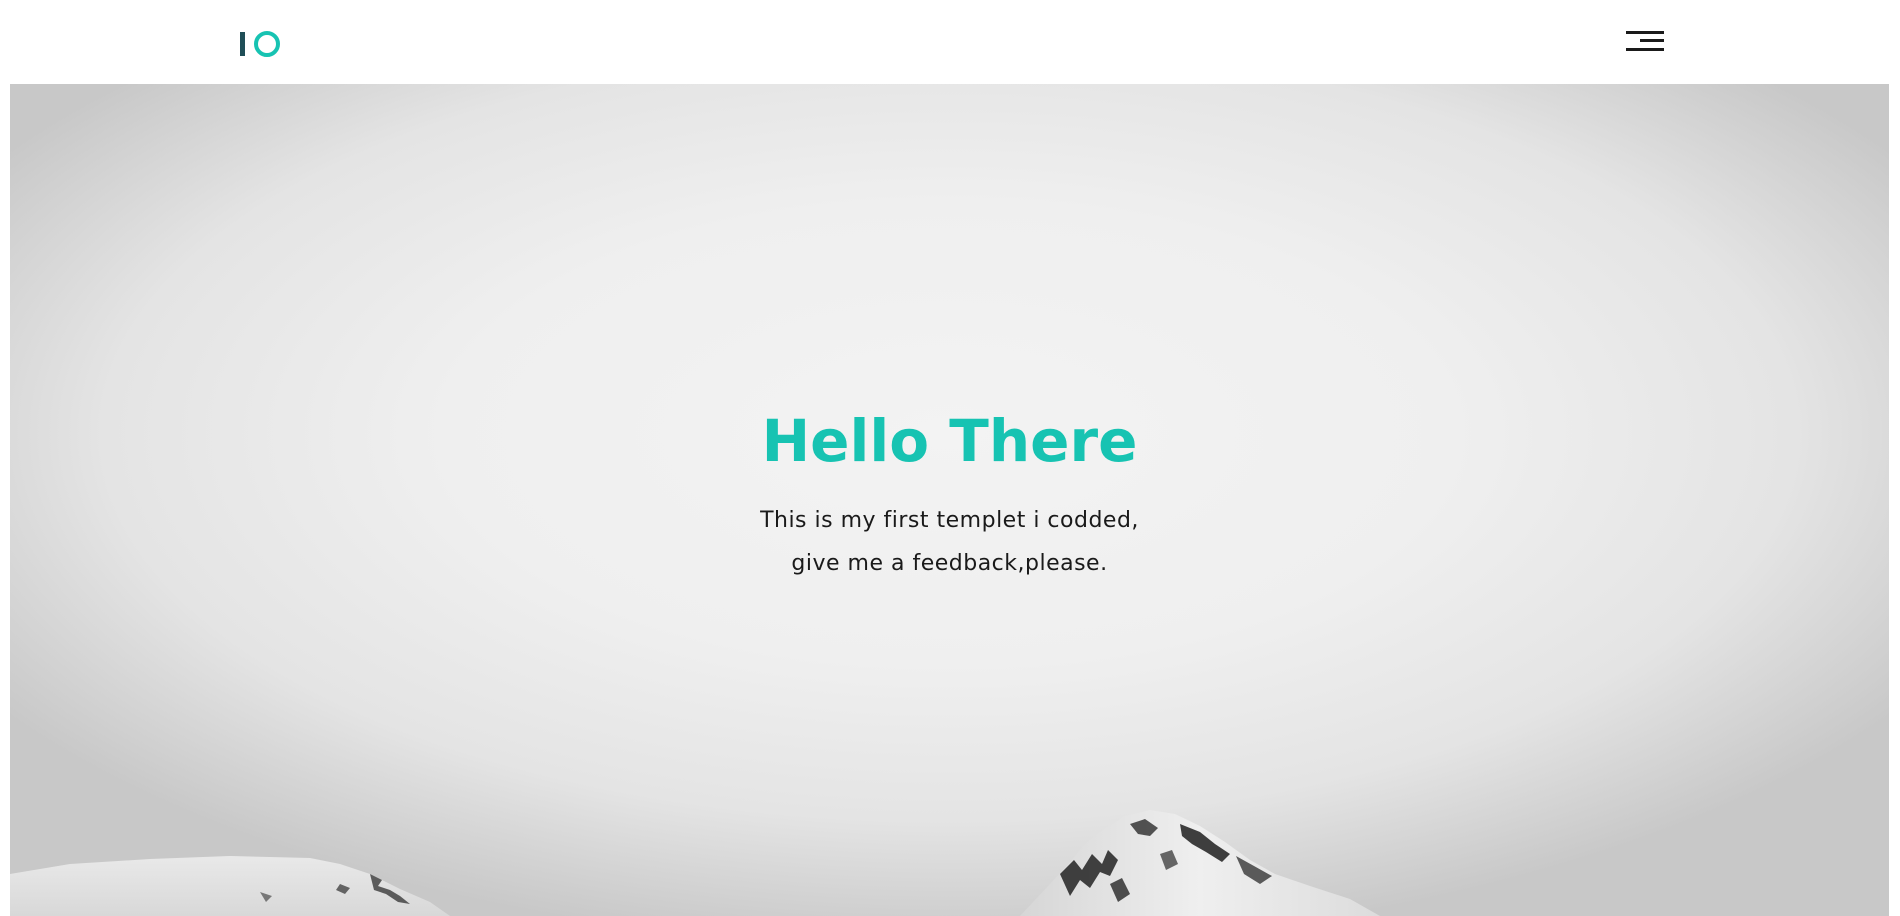  I want to click on hamburger-menu-icon, so click(1643, 41).